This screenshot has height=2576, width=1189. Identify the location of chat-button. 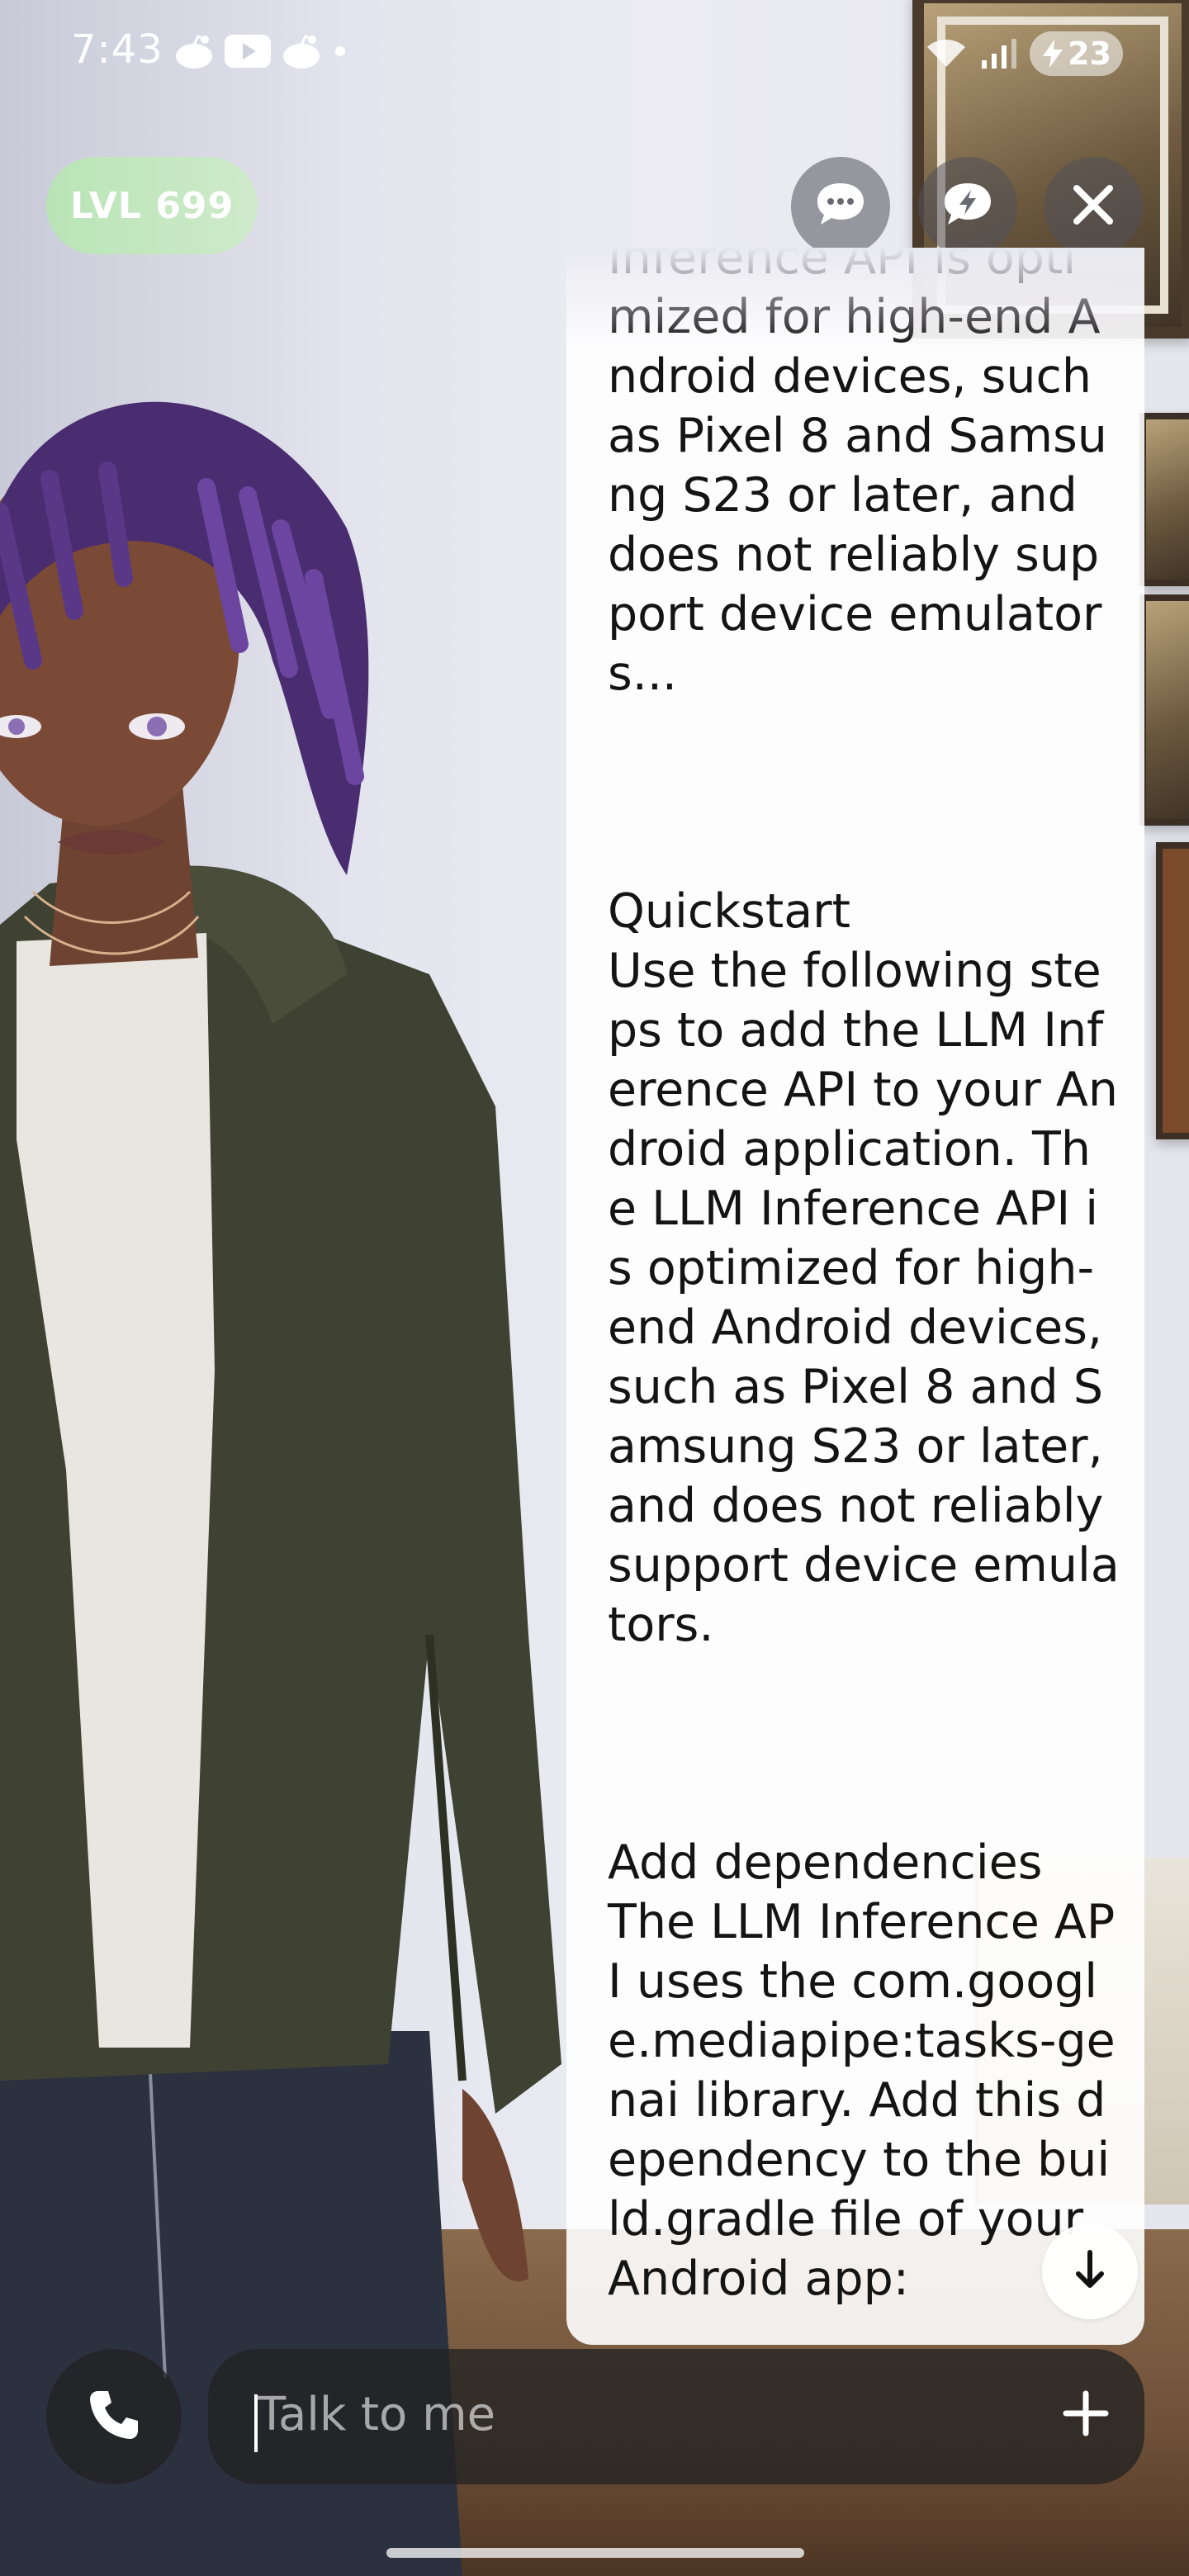
(840, 206).